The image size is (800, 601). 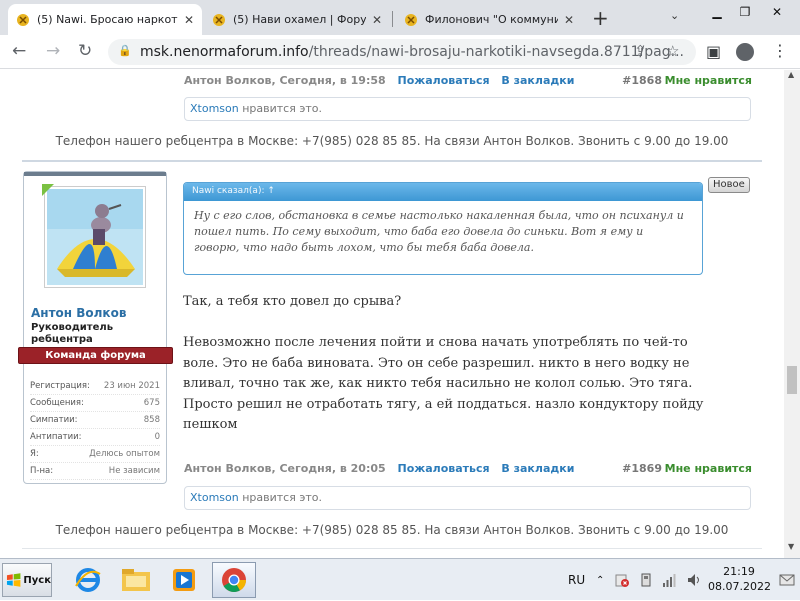 I want to click on chrome-taskbar-icon, so click(x=234, y=580).